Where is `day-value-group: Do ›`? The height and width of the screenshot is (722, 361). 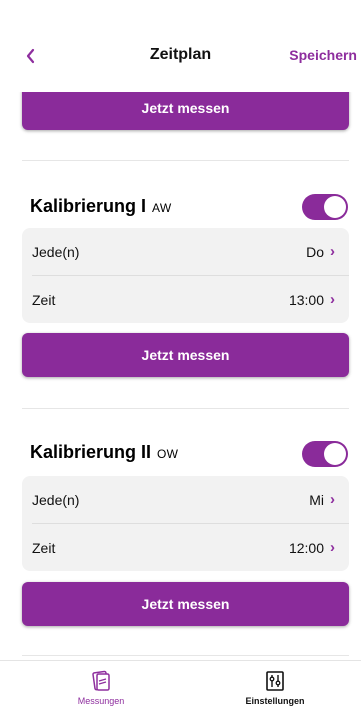 day-value-group: Do › is located at coordinates (320, 252).